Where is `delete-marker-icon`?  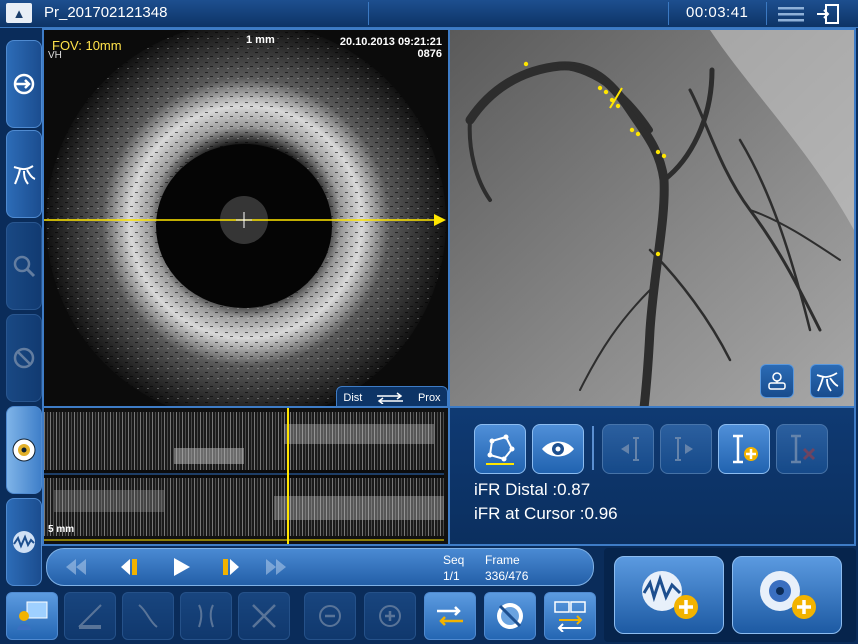
delete-marker-icon is located at coordinates (803, 449).